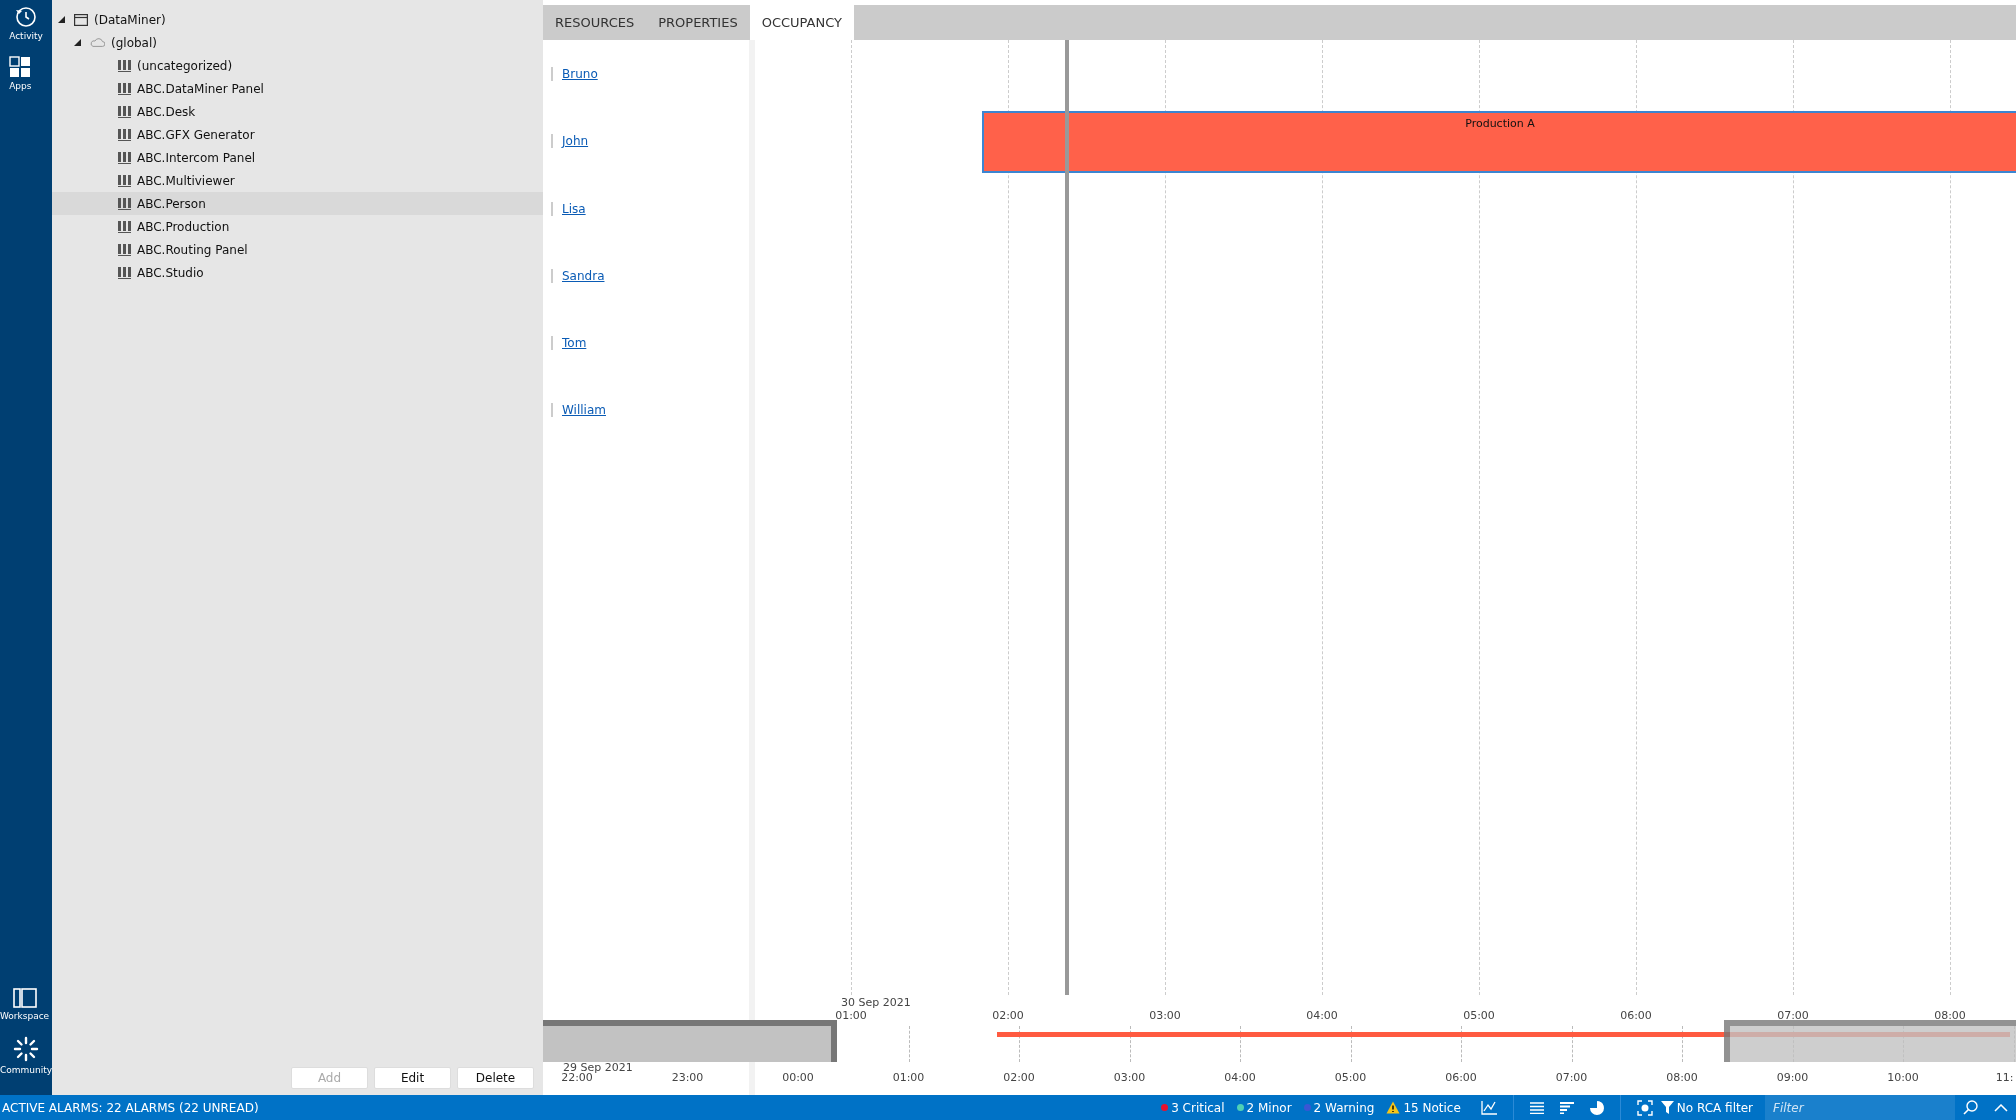  I want to click on alarm-counter: 2 Warning, so click(1339, 1107).